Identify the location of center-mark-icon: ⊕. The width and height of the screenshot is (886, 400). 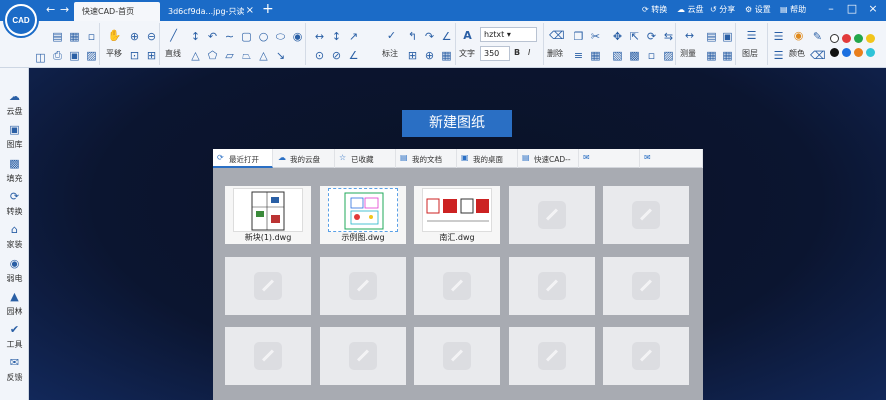
(429, 55).